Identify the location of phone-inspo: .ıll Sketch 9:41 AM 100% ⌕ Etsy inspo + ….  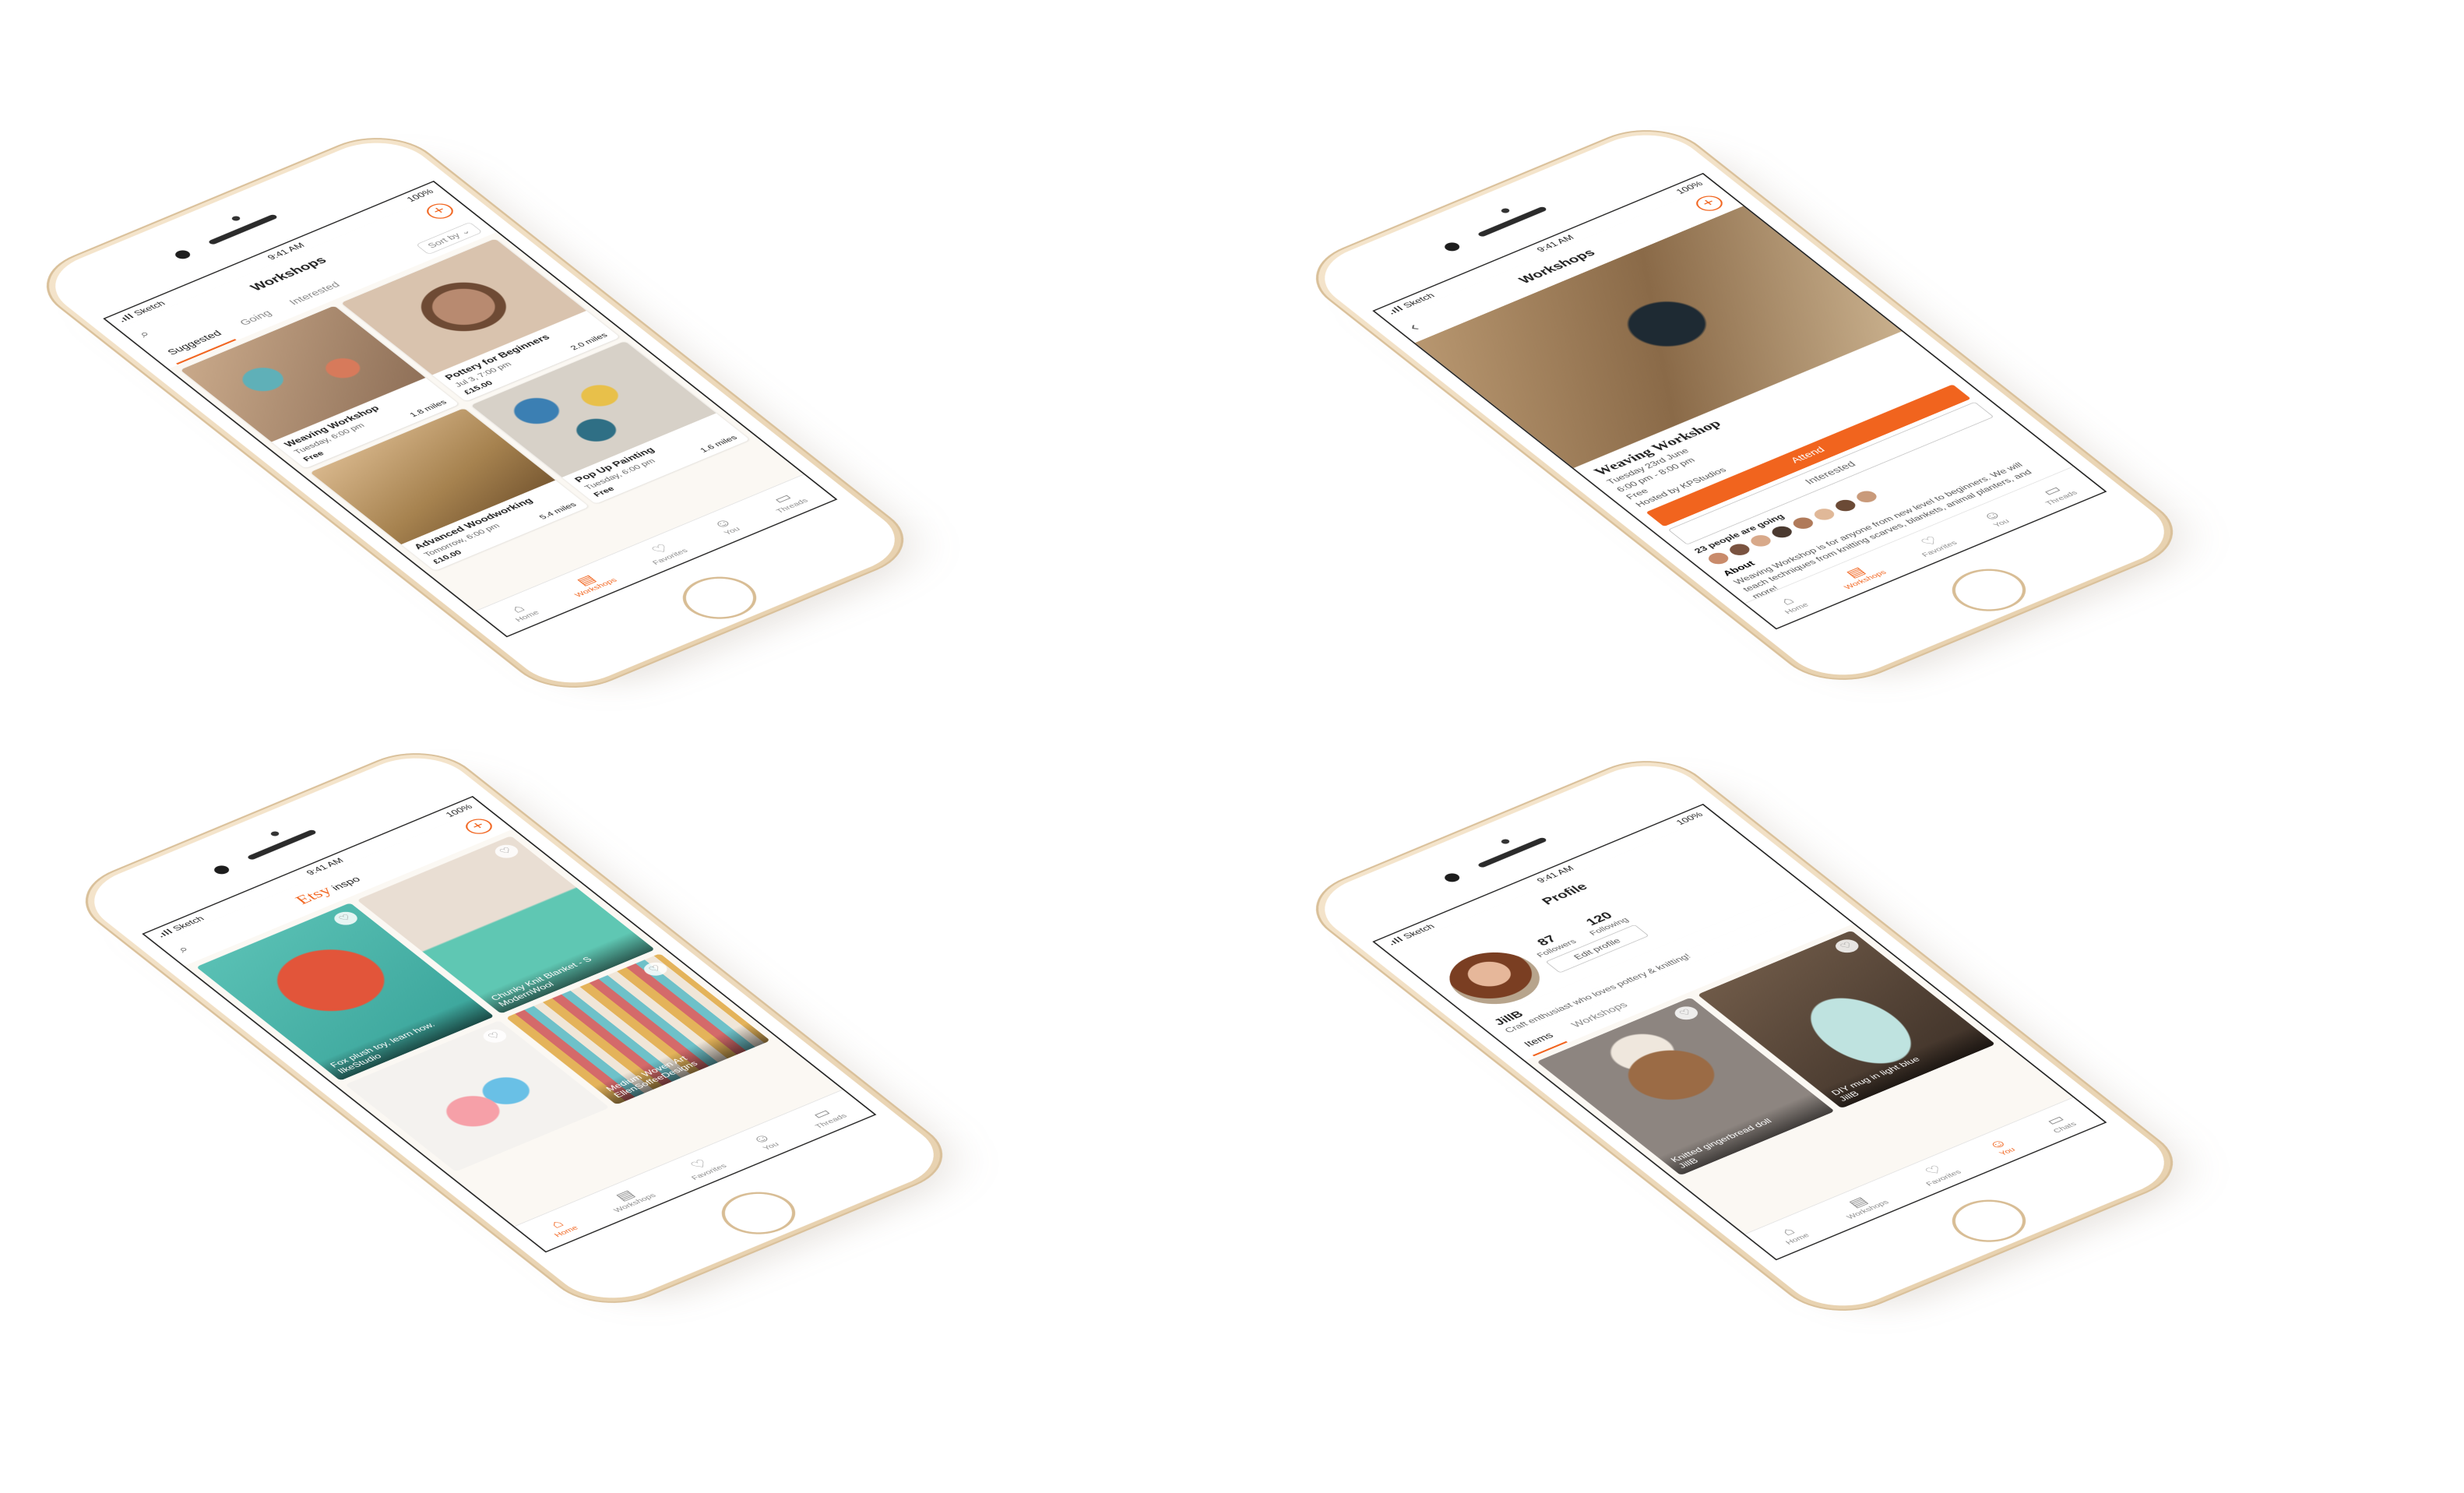
(518, 1028).